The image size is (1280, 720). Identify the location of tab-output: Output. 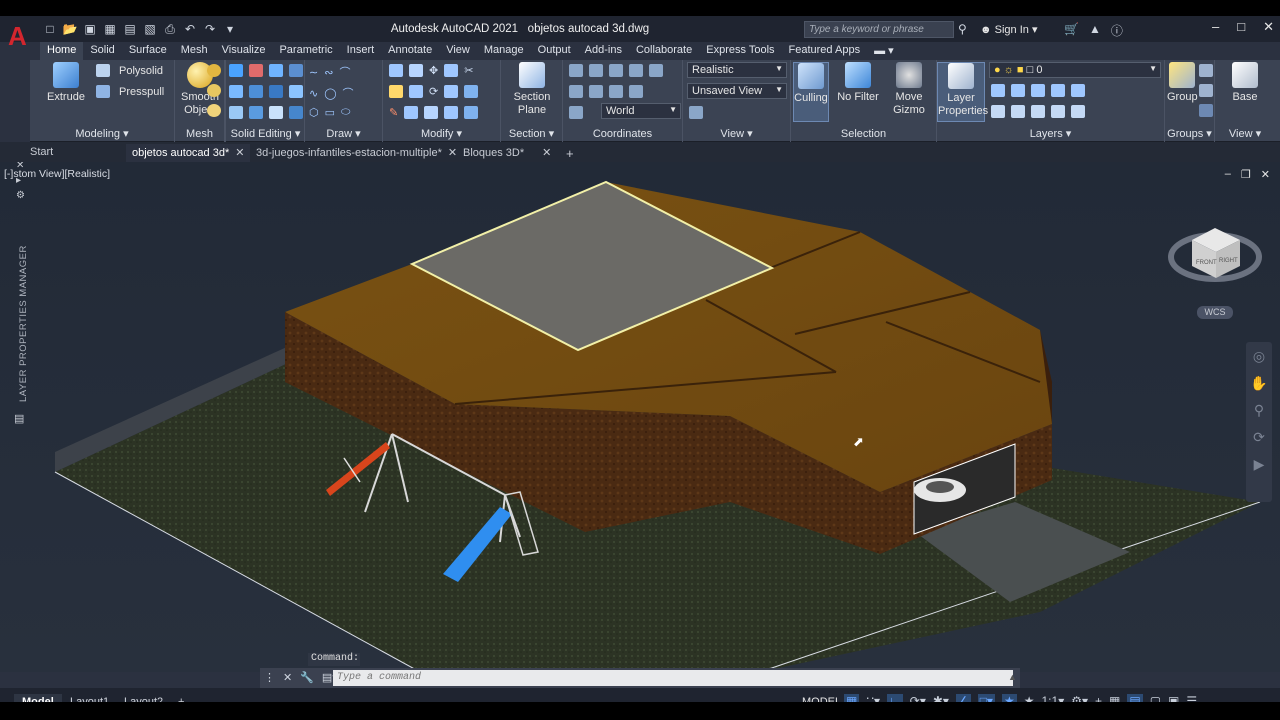
(554, 51).